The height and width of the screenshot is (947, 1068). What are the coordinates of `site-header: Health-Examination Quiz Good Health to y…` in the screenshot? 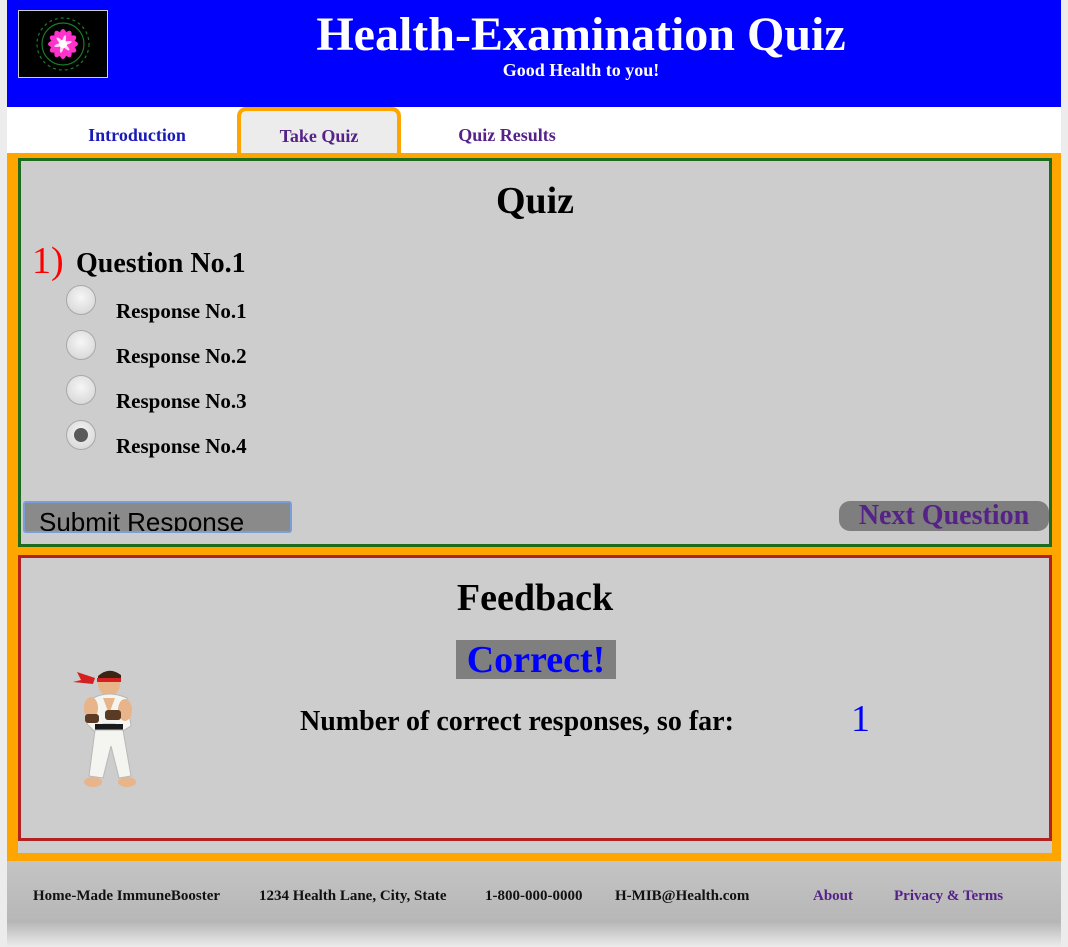 It's located at (534, 53).